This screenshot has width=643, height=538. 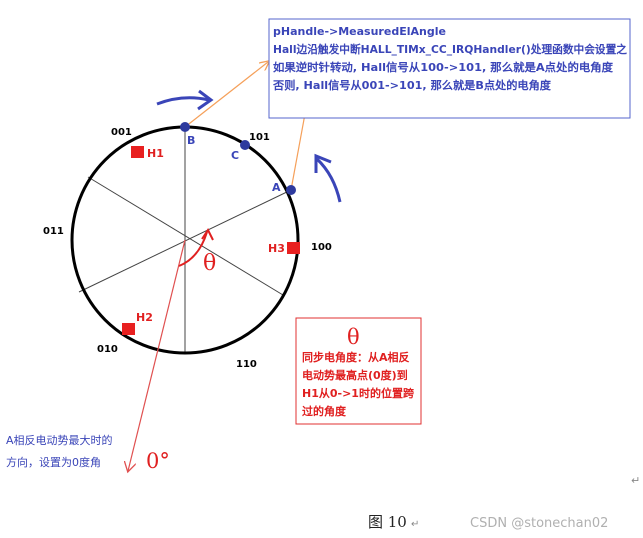 I want to click on sync-angle-note-line2: 电动势最高点(0度)到, so click(x=355, y=375).